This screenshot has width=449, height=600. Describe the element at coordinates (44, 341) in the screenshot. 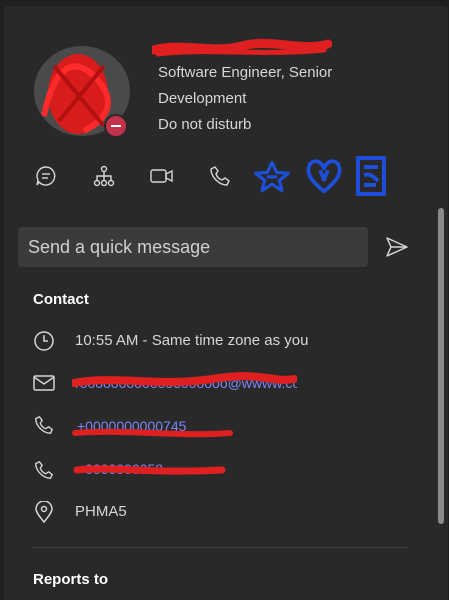

I see `clock-icon` at that location.